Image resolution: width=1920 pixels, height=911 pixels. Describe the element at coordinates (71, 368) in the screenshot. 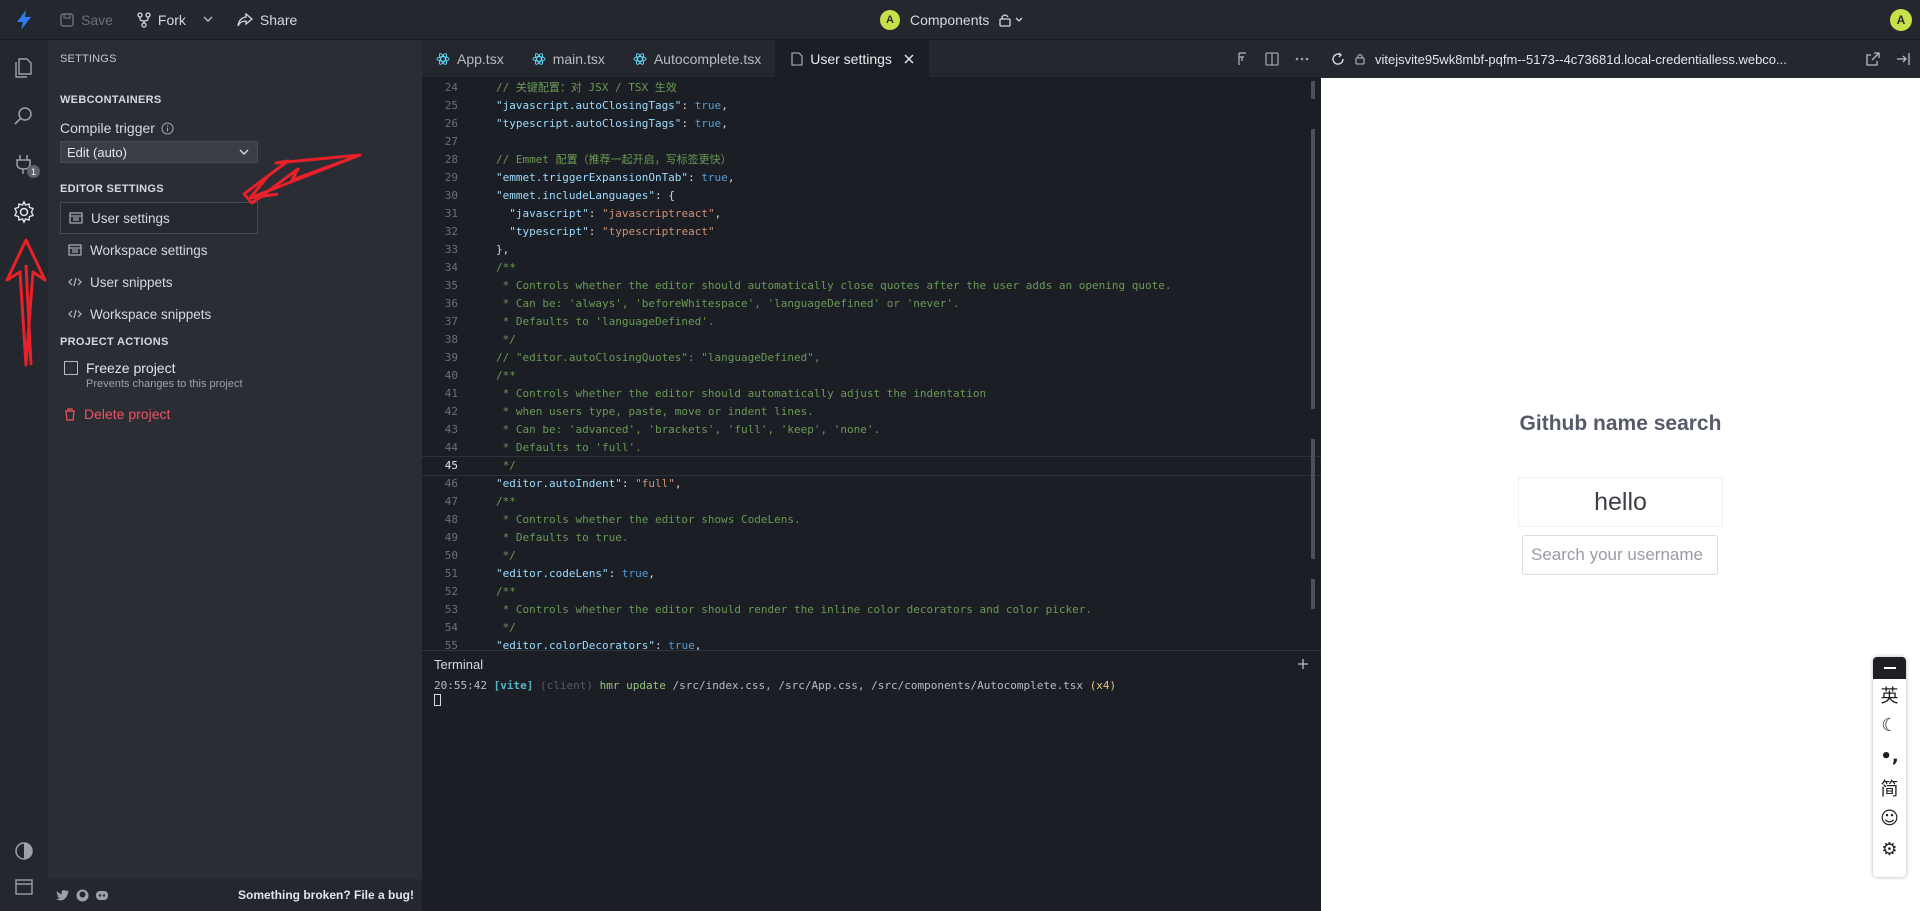

I see `freeze-checkbox` at that location.